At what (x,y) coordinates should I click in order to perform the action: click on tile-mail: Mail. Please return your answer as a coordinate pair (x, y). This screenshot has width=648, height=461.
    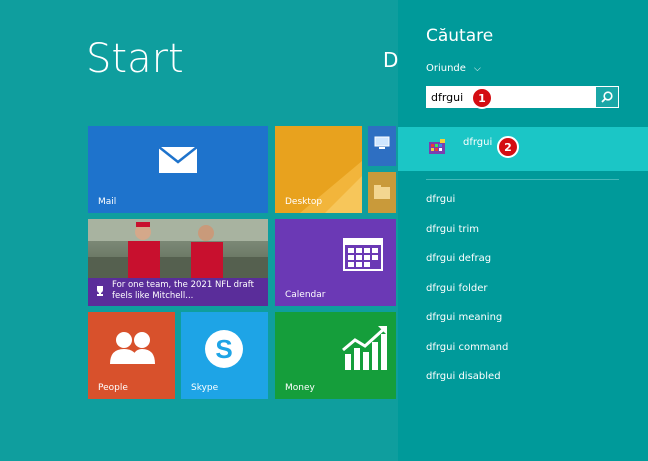
    Looking at the image, I should click on (178, 169).